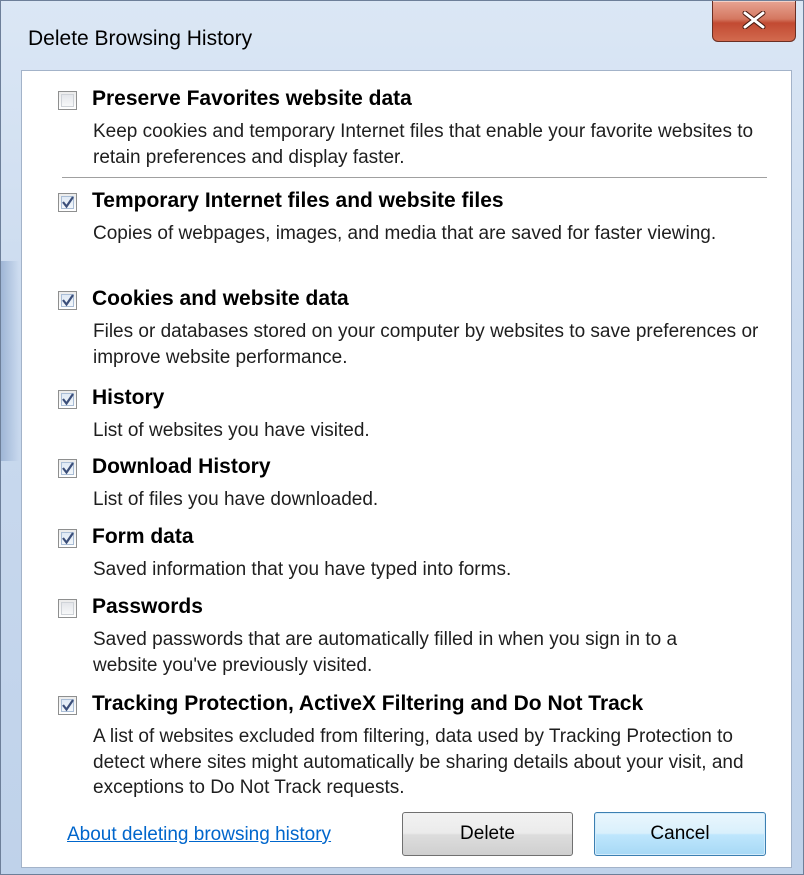 This screenshot has height=875, width=804. I want to click on close-icon, so click(754, 20).